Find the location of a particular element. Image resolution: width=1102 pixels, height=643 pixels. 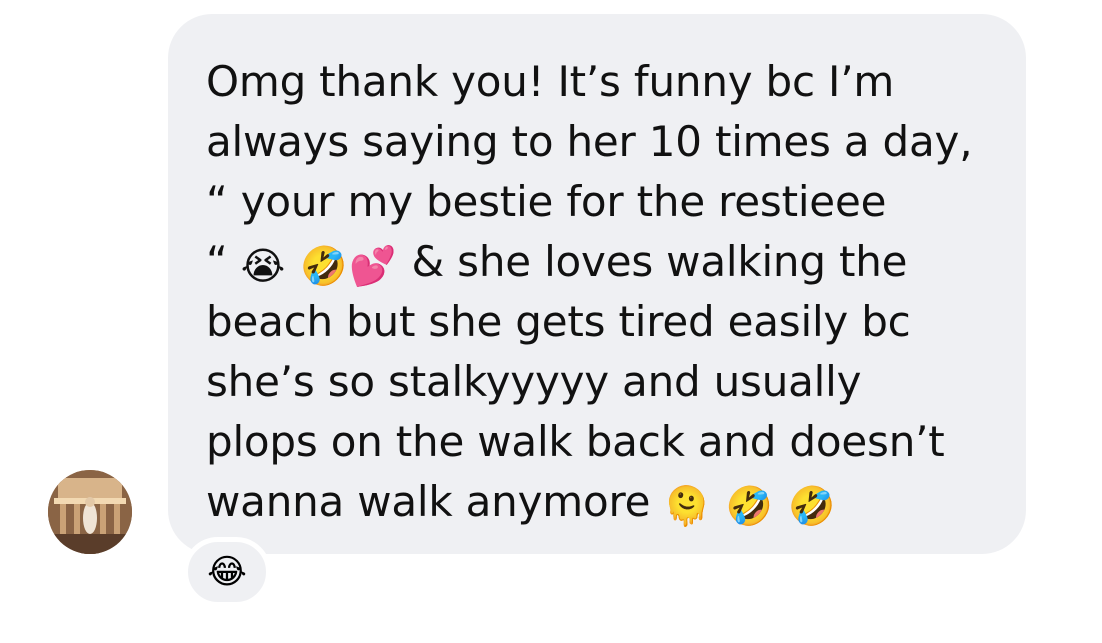

message-line-7: plops on the walk back and doesn’t is located at coordinates (575, 441).